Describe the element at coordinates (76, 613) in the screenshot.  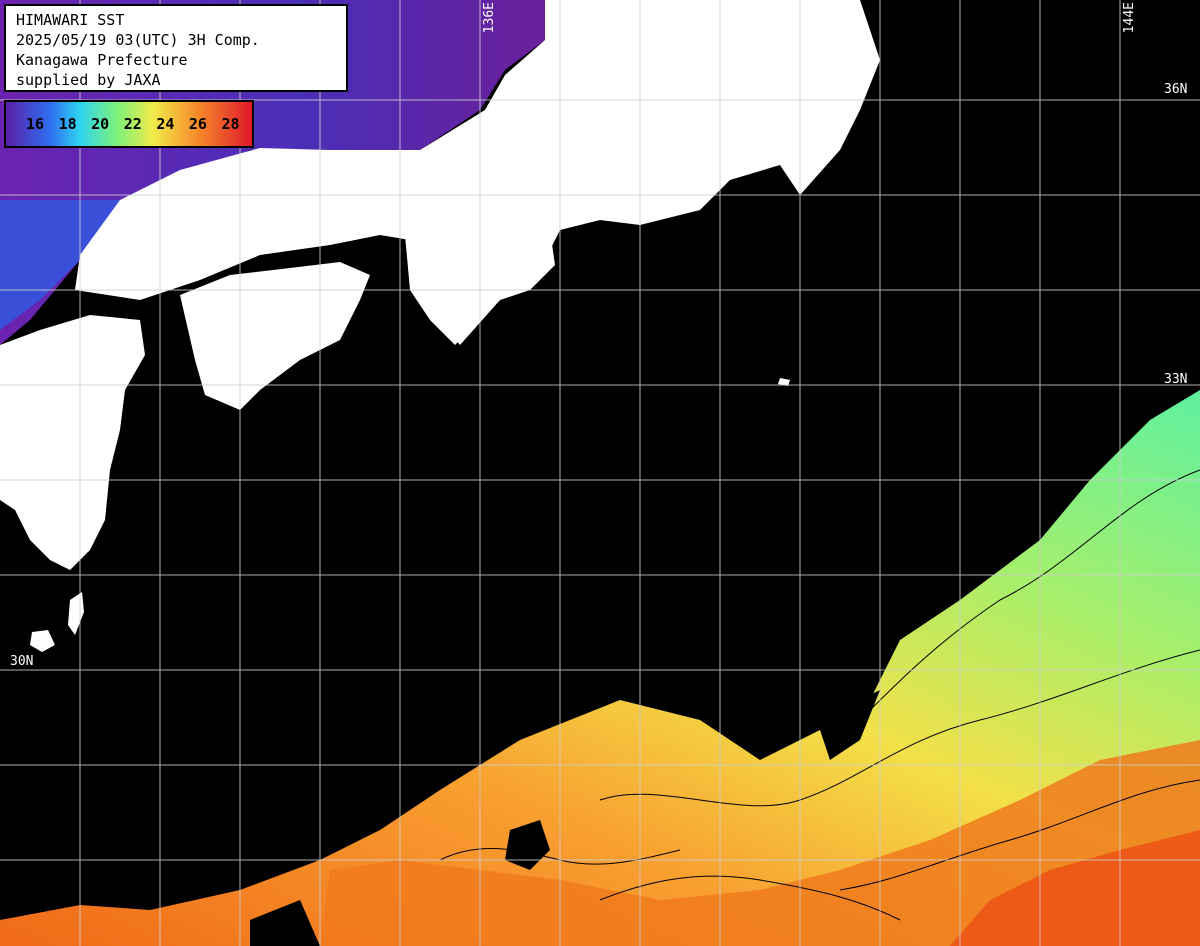
I see `land-tanegashima` at that location.